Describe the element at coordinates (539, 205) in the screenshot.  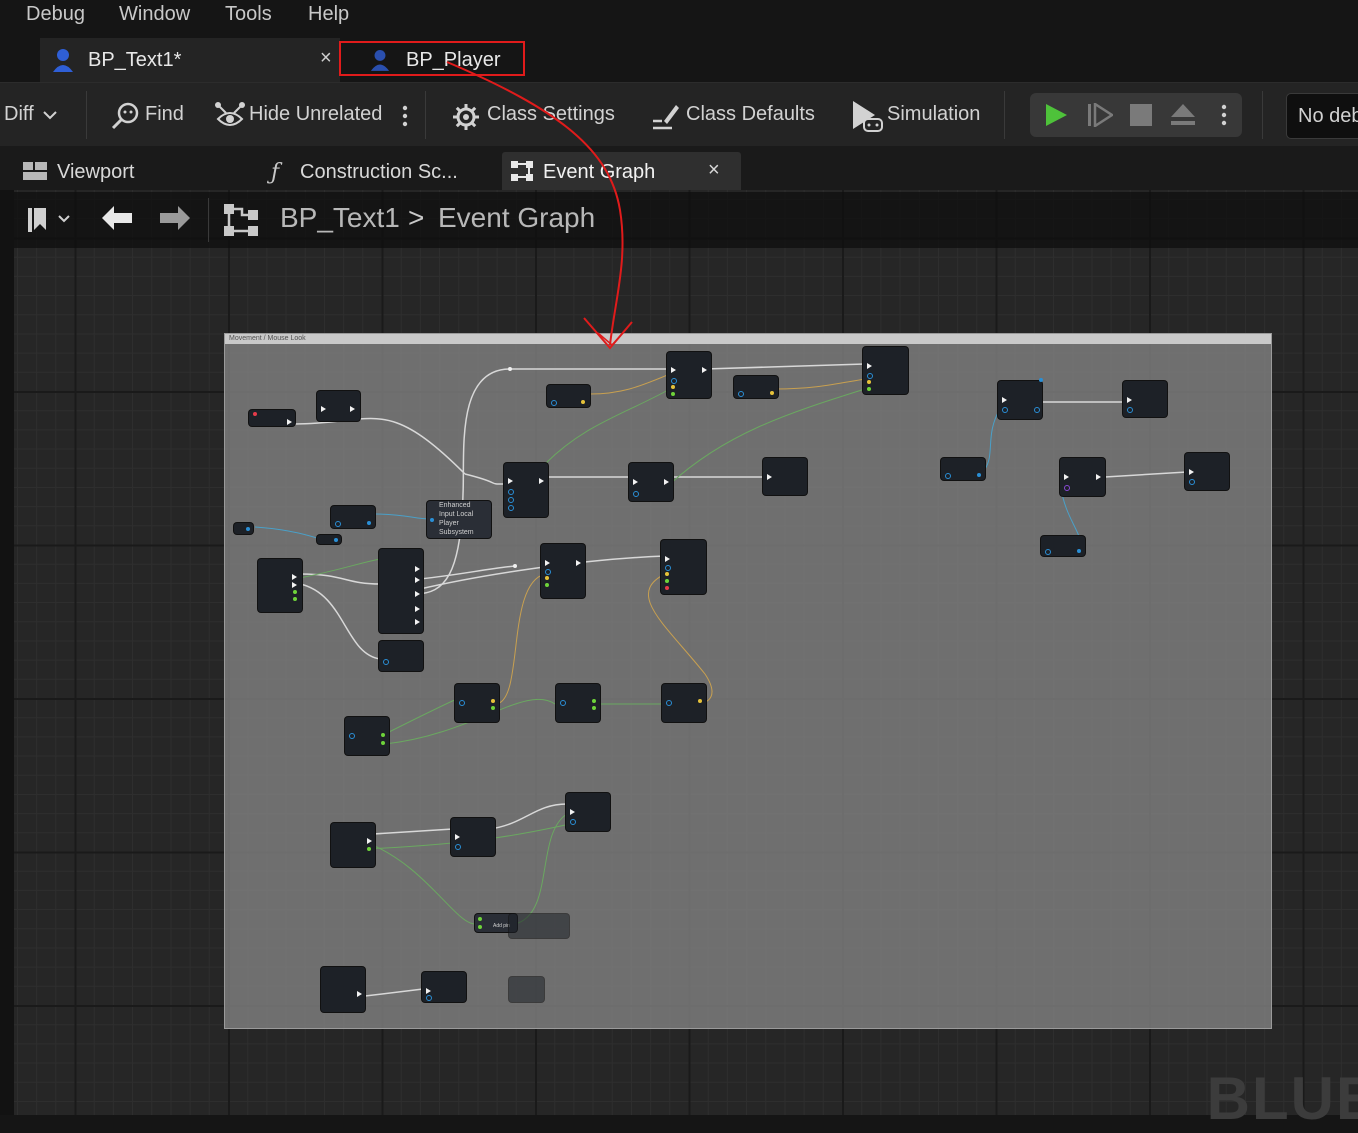
I see `annotation-arrow` at that location.